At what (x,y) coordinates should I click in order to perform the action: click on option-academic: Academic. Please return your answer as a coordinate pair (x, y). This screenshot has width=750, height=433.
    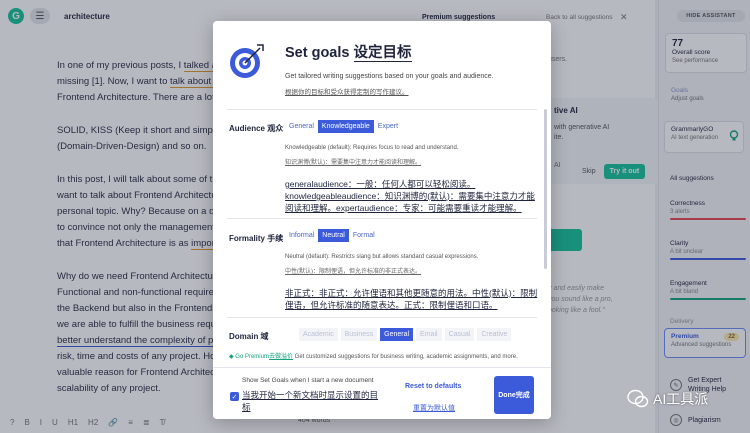
    Looking at the image, I should click on (318, 334).